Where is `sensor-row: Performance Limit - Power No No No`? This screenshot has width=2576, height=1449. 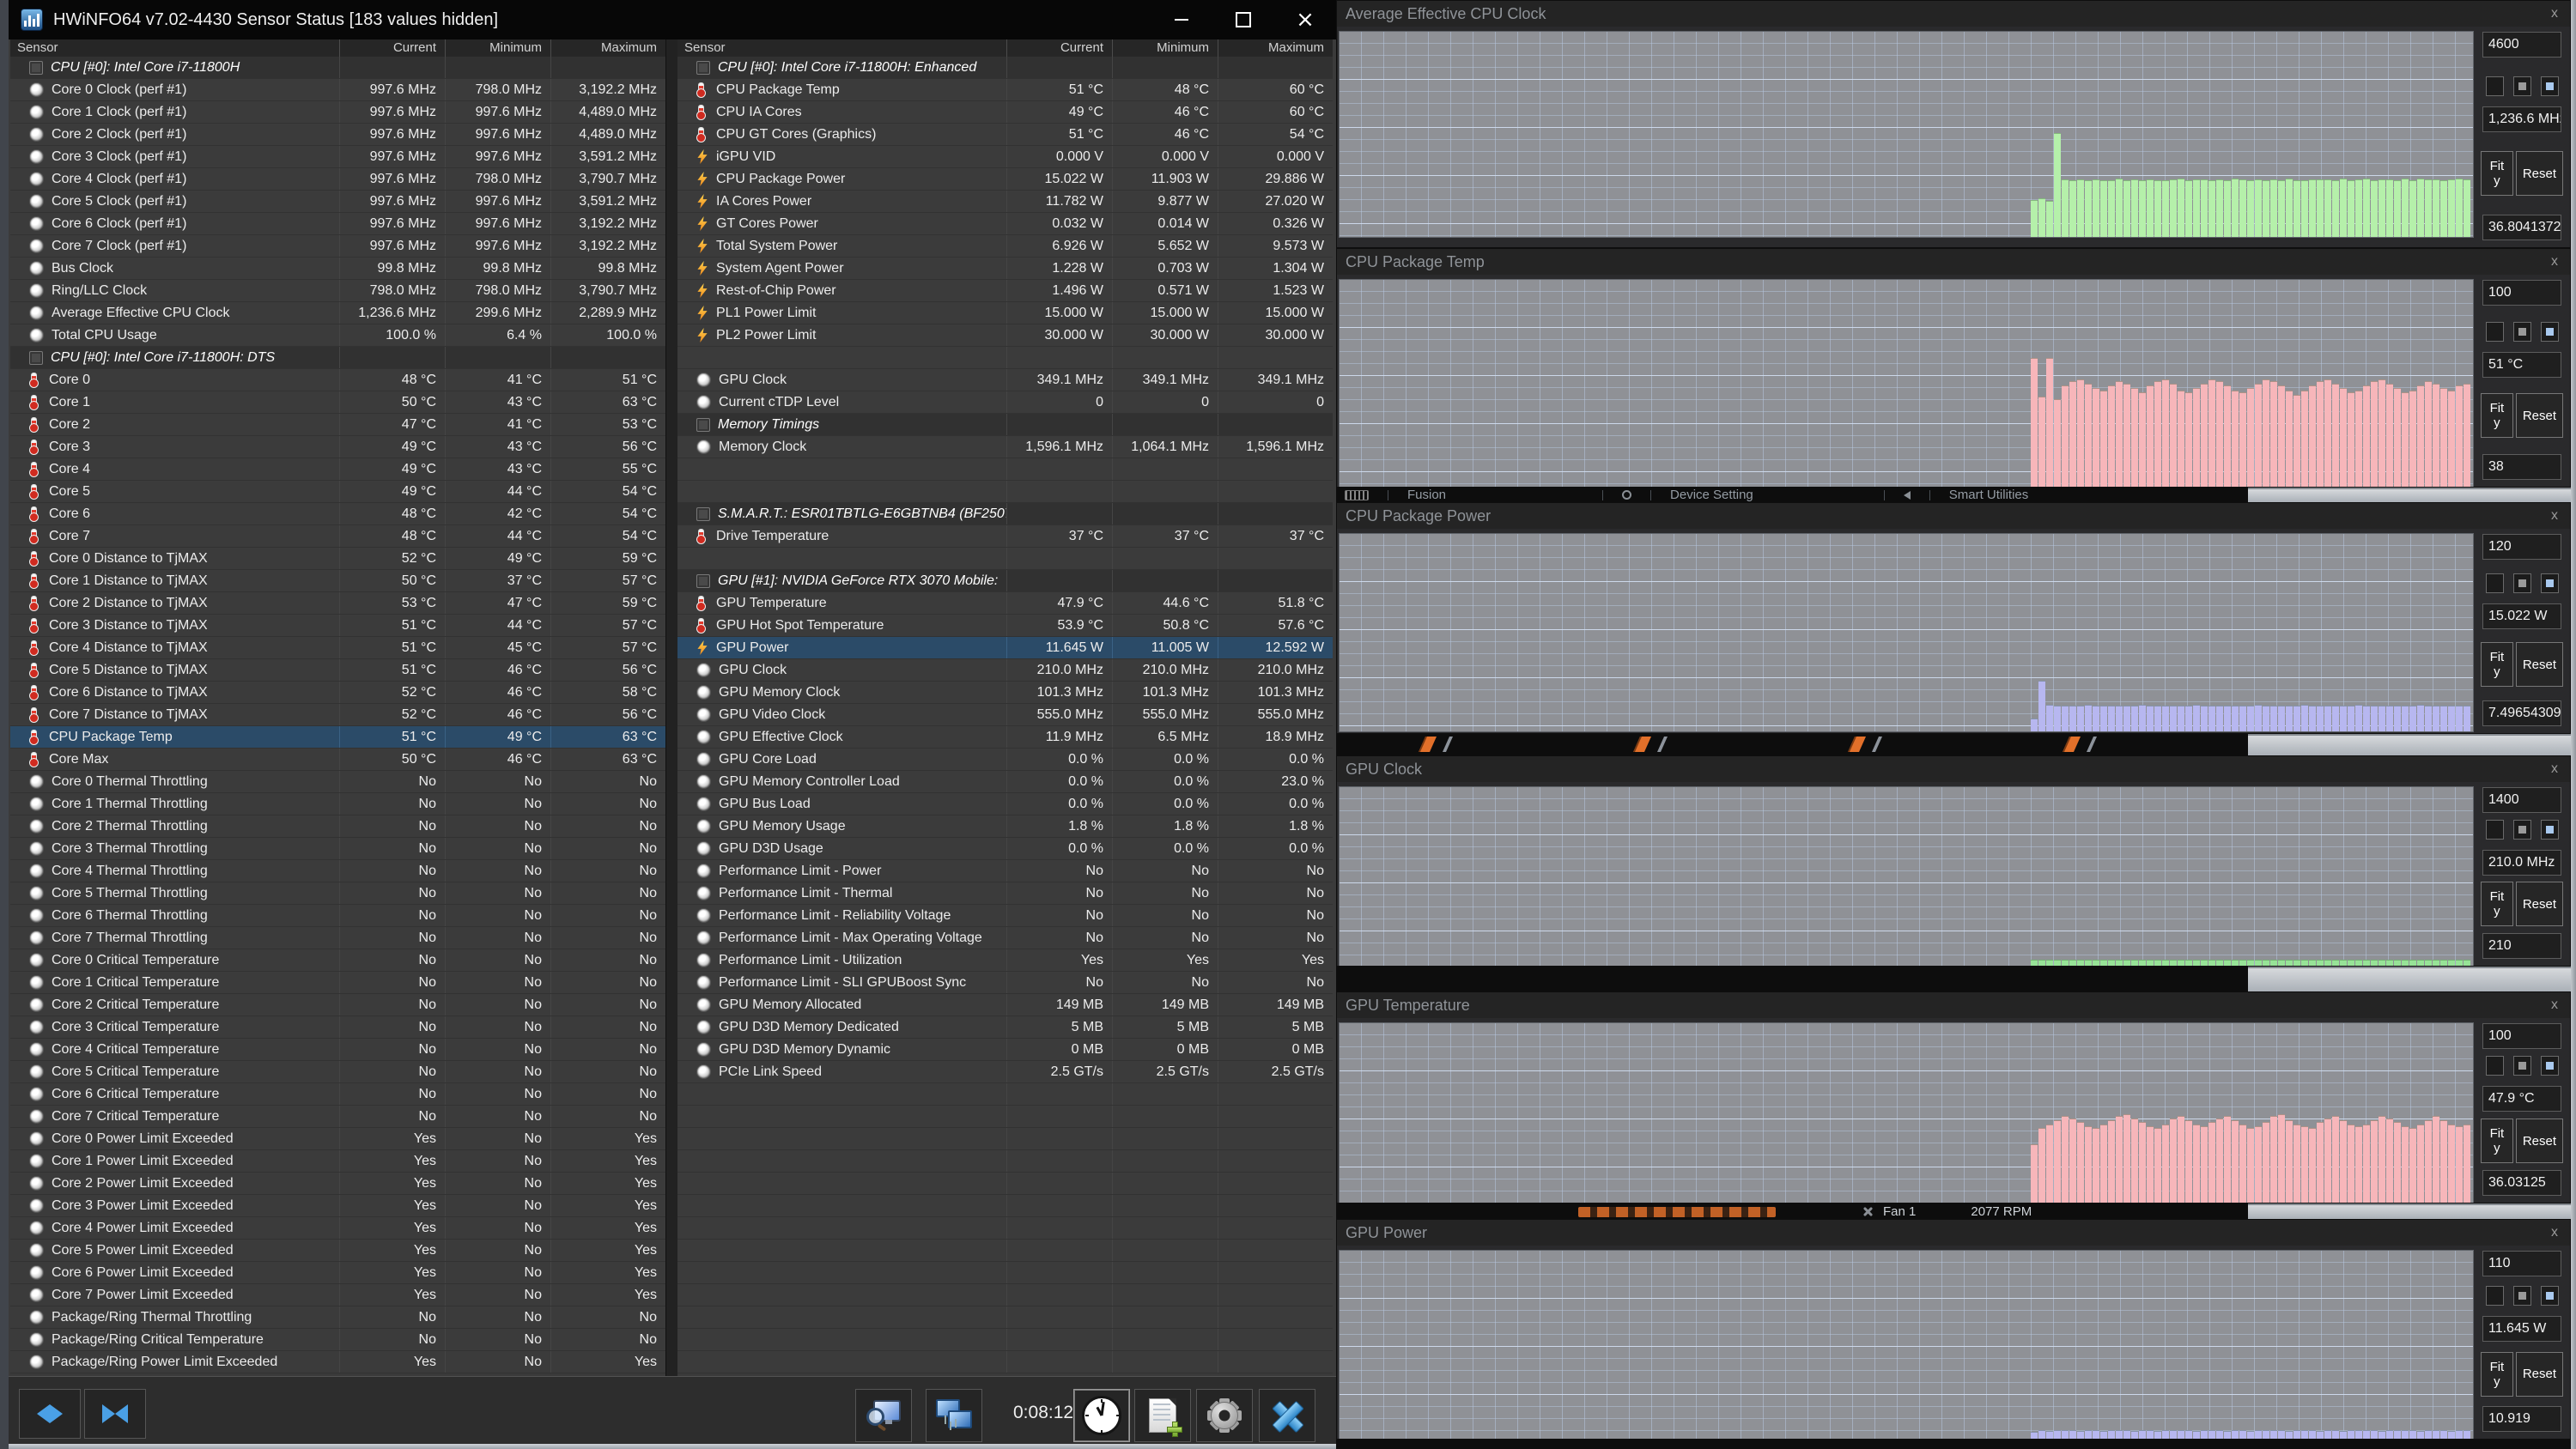 sensor-row: Performance Limit - Power No No No is located at coordinates (1005, 871).